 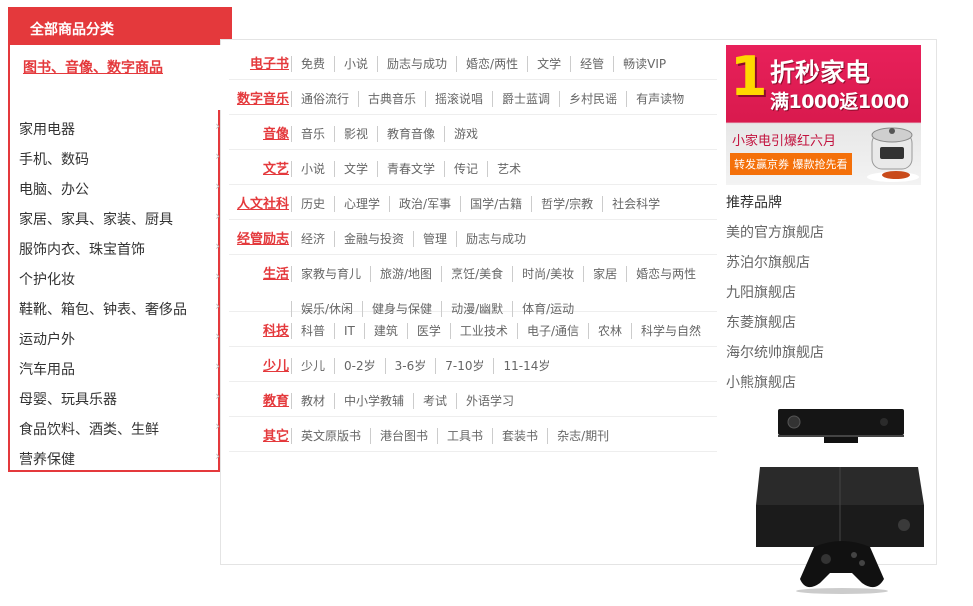 What do you see at coordinates (115, 337) in the screenshot?
I see `category-item: 运动户外 ›` at bounding box center [115, 337].